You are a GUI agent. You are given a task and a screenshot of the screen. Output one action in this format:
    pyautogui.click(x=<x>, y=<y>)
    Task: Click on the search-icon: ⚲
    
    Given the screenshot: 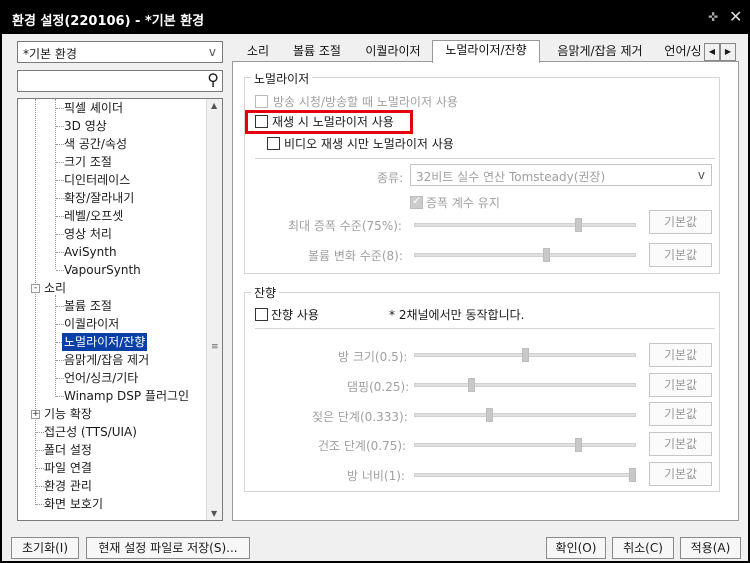 What is the action you would take?
    pyautogui.click(x=213, y=79)
    